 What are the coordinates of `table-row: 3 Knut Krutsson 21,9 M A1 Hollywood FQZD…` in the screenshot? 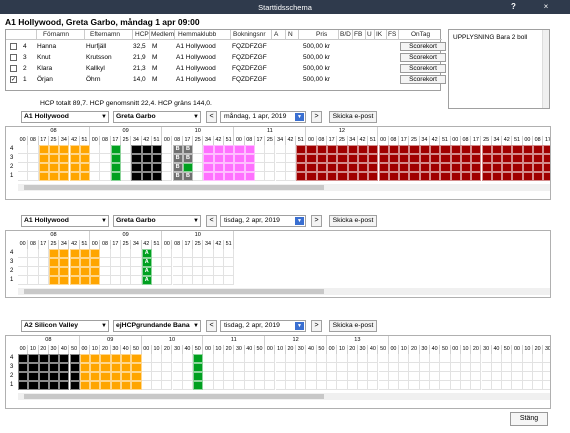 It's located at (226, 58).